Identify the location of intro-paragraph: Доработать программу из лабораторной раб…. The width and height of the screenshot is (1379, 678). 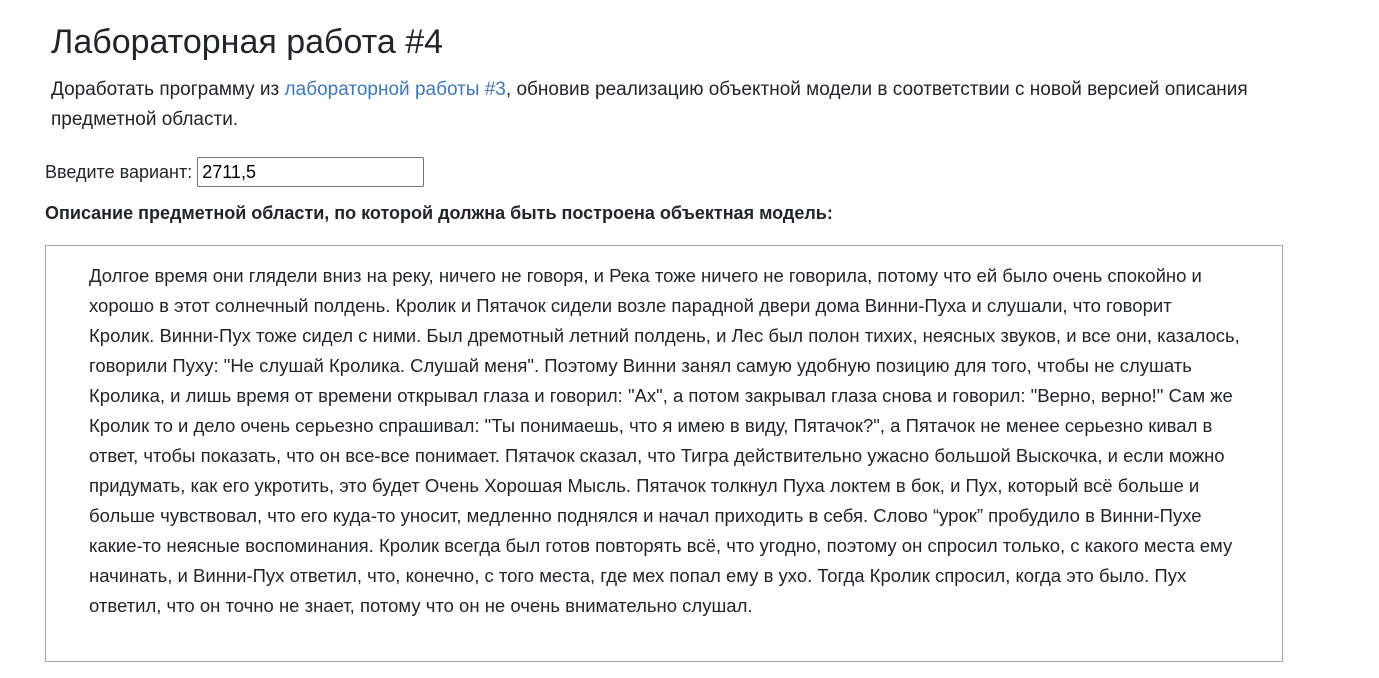
(651, 105).